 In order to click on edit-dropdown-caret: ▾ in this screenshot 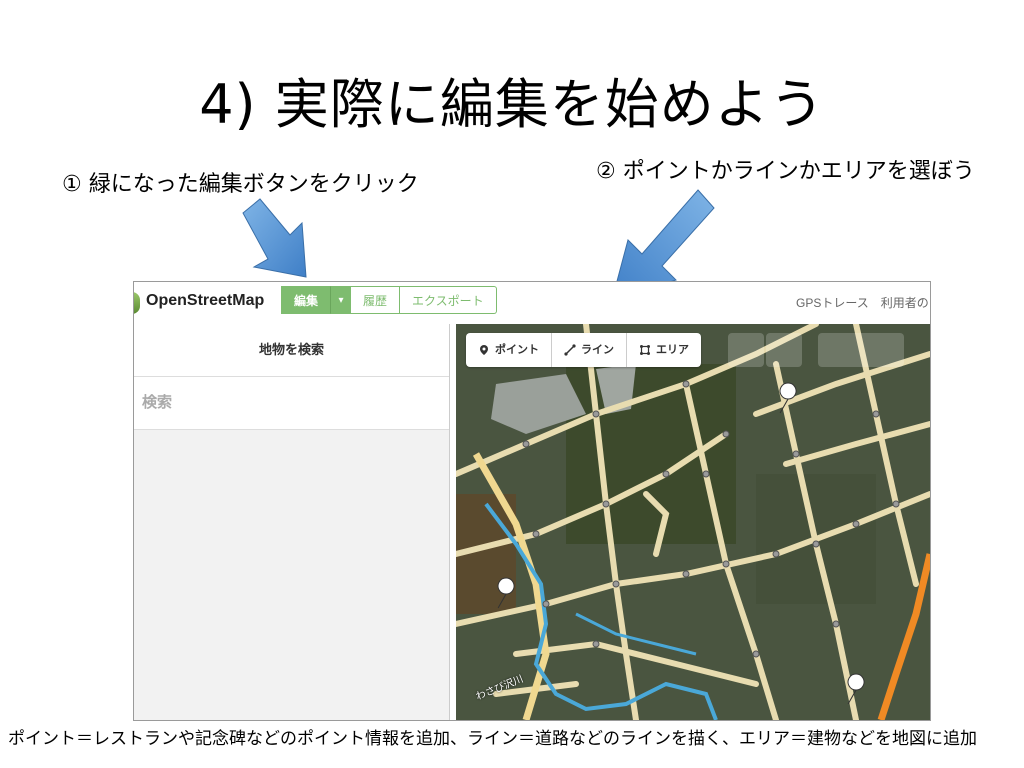, I will do `click(341, 300)`.